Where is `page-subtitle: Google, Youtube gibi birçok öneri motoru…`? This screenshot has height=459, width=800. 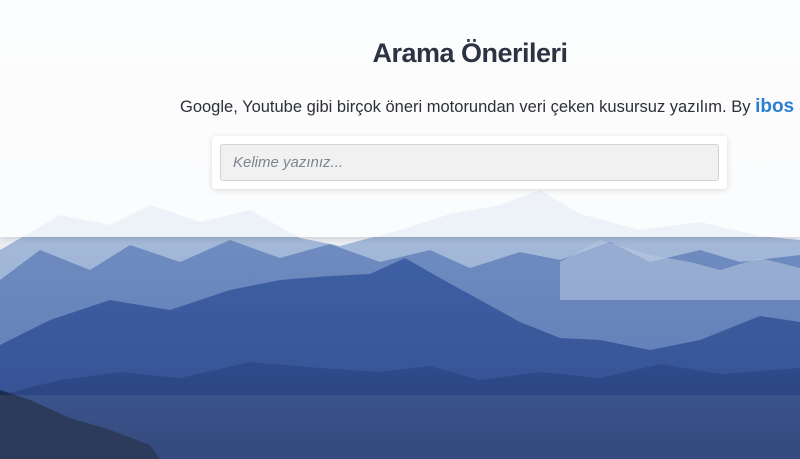 page-subtitle: Google, Youtube gibi birçok öneri motoru… is located at coordinates (487, 107).